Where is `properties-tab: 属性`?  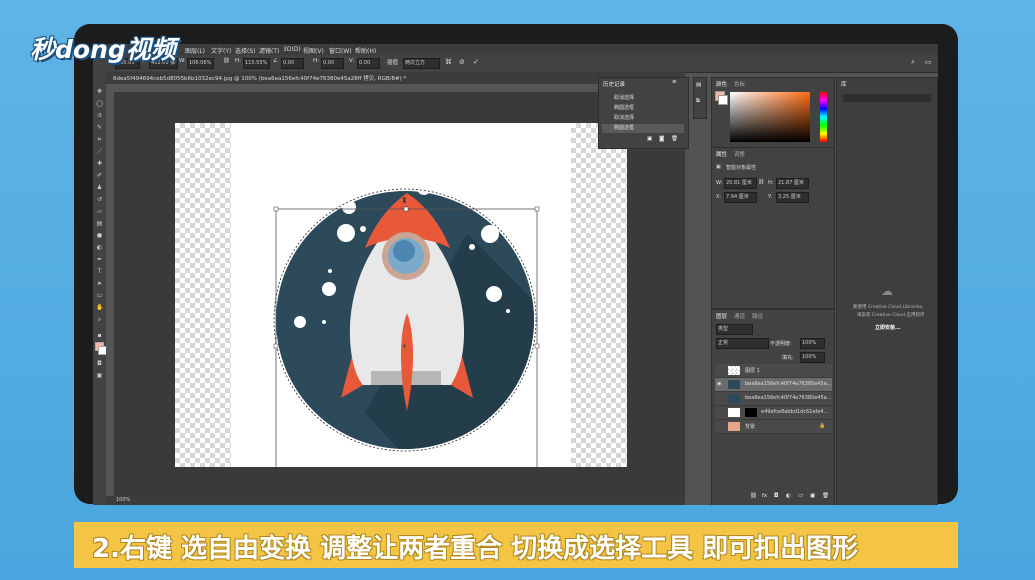 properties-tab: 属性 is located at coordinates (721, 154).